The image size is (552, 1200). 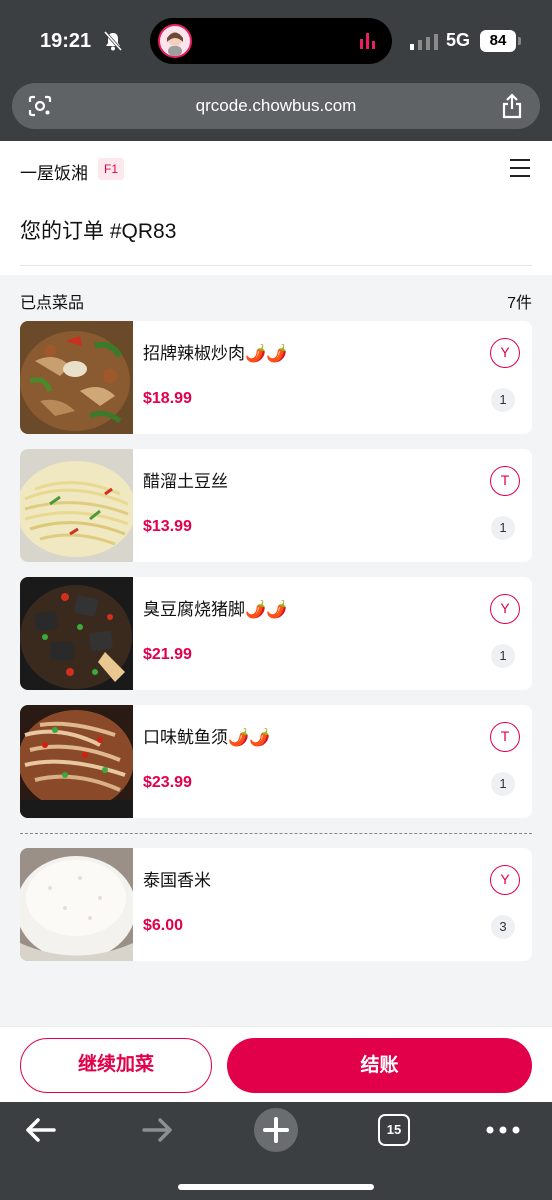 What do you see at coordinates (276, 904) in the screenshot?
I see `list-item: 泰国香米 $6.00 Y 3` at bounding box center [276, 904].